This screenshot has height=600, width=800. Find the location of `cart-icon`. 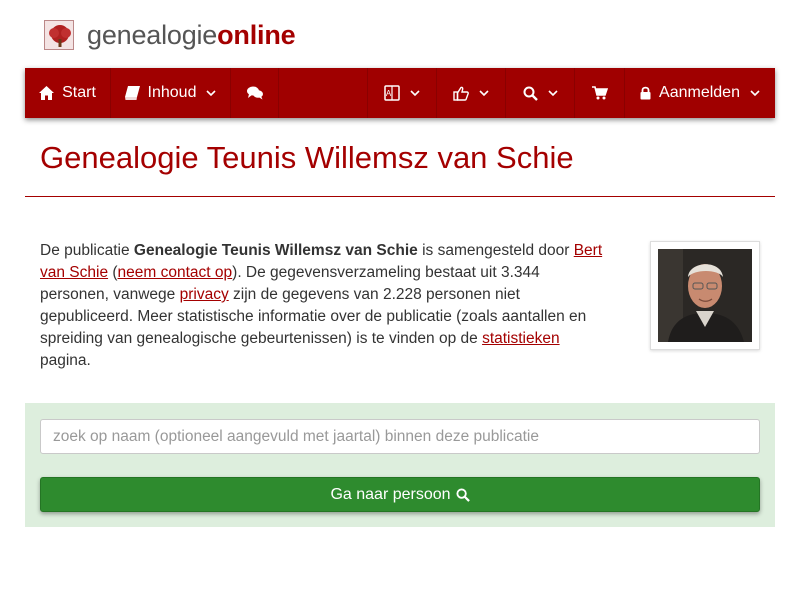

cart-icon is located at coordinates (599, 93).